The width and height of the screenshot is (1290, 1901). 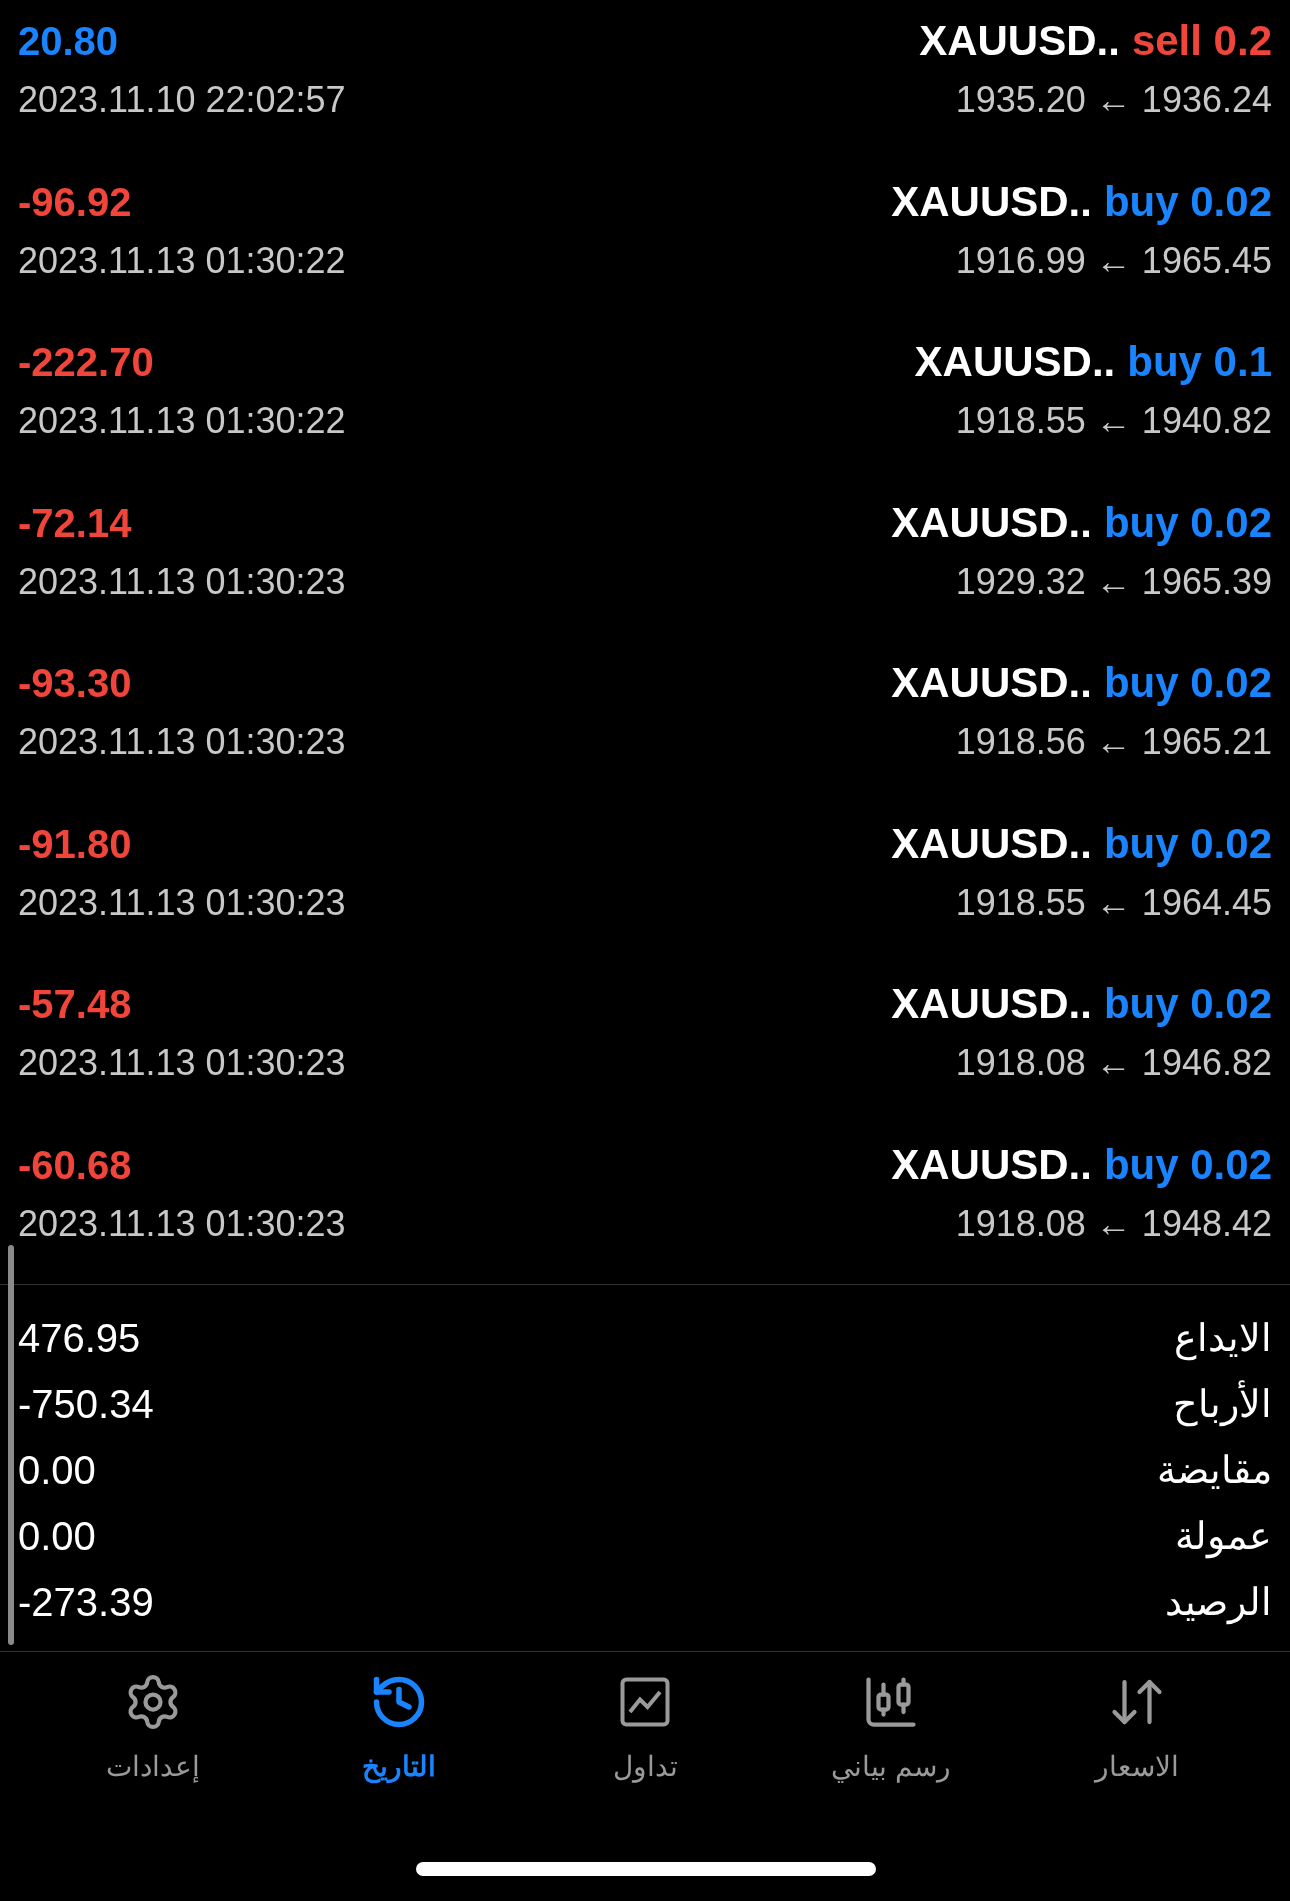 What do you see at coordinates (1214, 1470) in the screenshot?
I see `summary-label: مقايضة` at bounding box center [1214, 1470].